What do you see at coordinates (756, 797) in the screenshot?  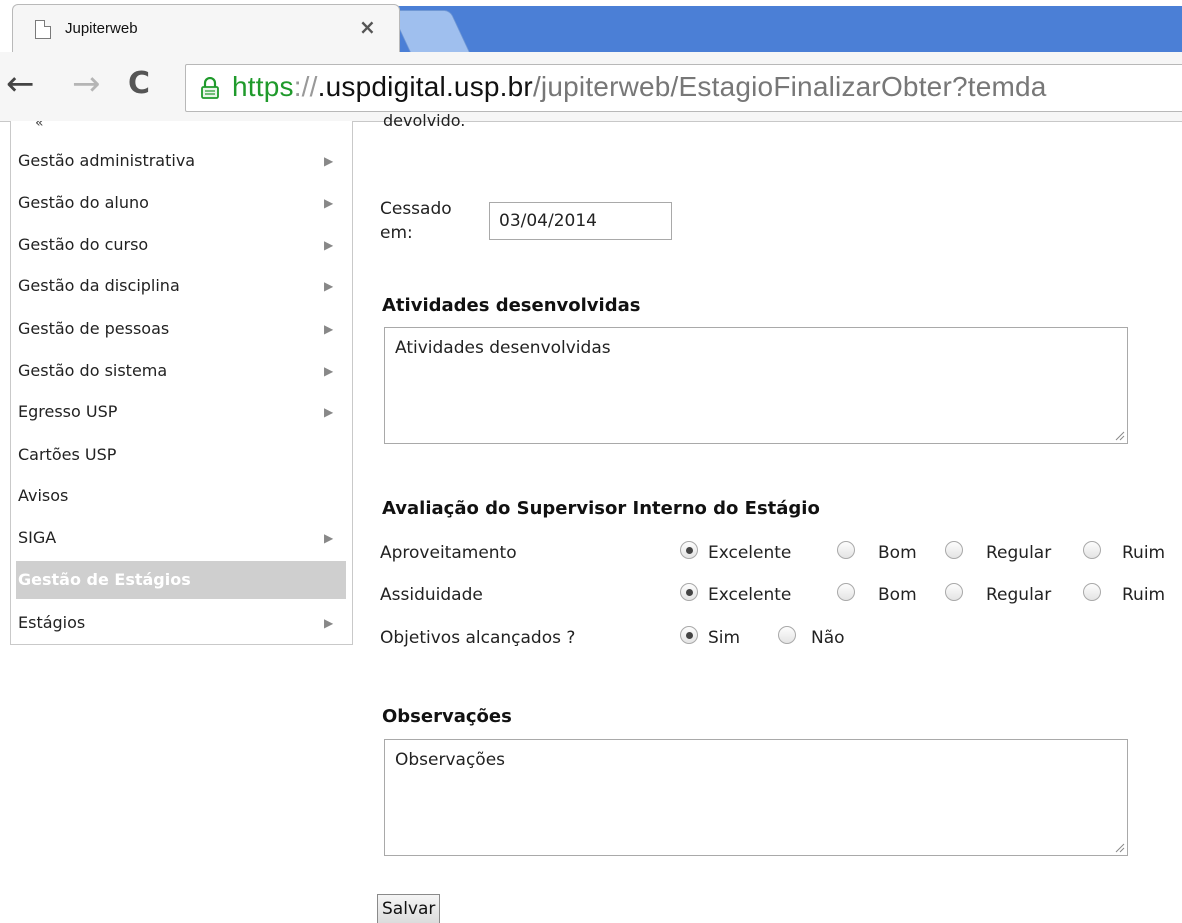 I see `observations-textarea: Observações` at bounding box center [756, 797].